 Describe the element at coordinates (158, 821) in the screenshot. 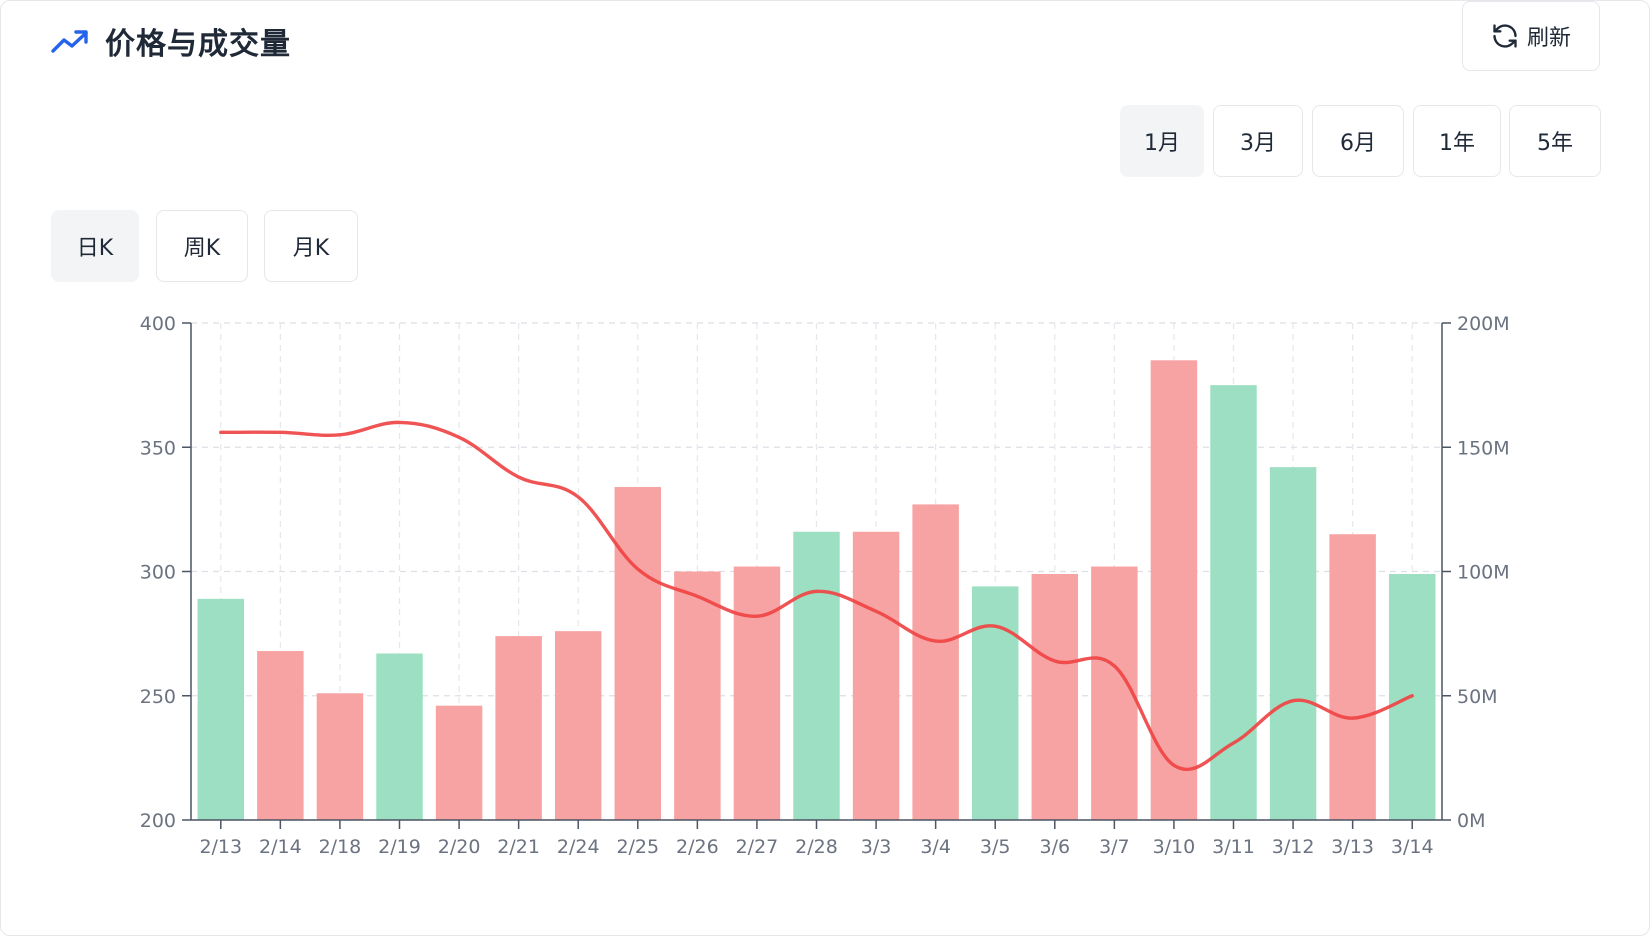

I see `y-tick-label-left: 200` at that location.